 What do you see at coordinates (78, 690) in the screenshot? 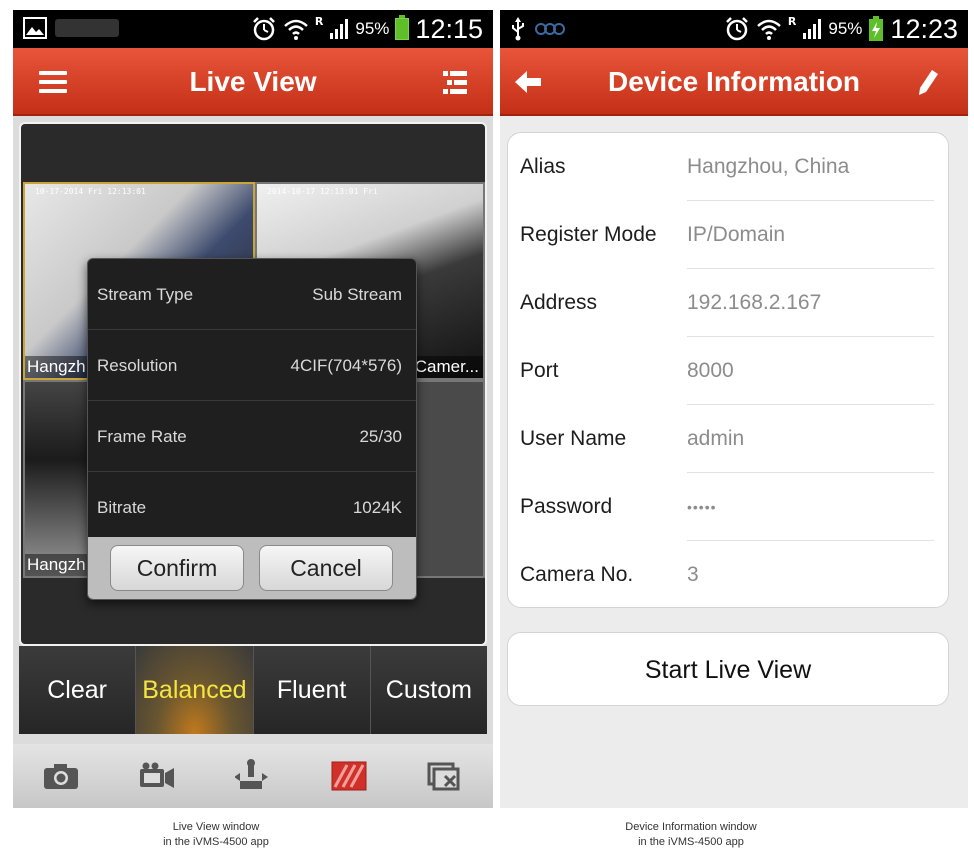
I see `tab-clear: Clear` at bounding box center [78, 690].